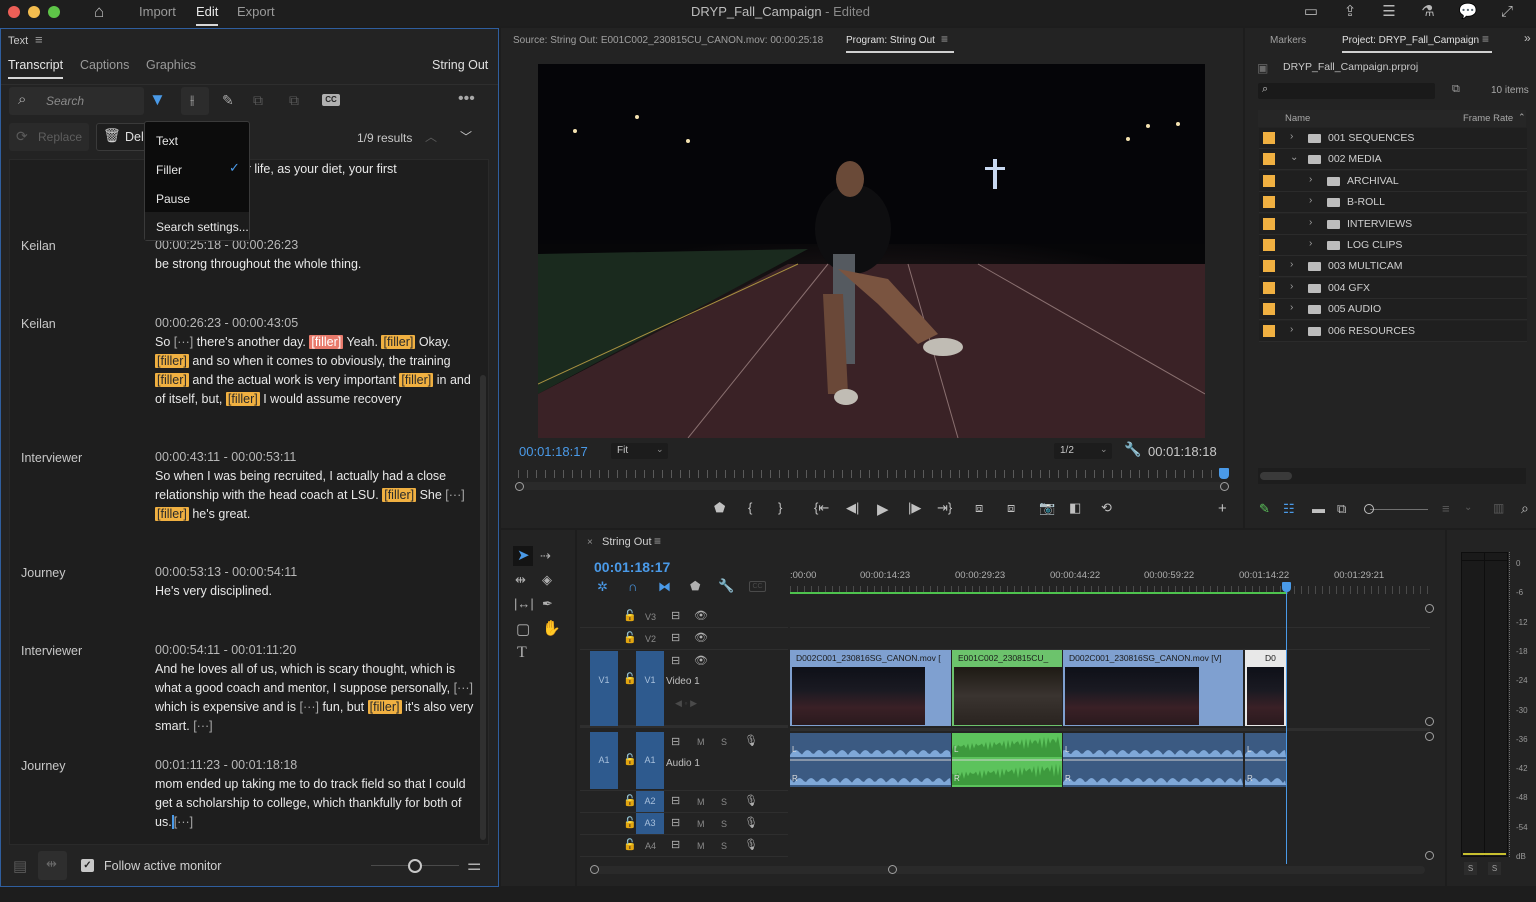 This screenshot has height=902, width=1536. Describe the element at coordinates (1346, 91) in the screenshot. I see `project-search-input: ⌕` at that location.